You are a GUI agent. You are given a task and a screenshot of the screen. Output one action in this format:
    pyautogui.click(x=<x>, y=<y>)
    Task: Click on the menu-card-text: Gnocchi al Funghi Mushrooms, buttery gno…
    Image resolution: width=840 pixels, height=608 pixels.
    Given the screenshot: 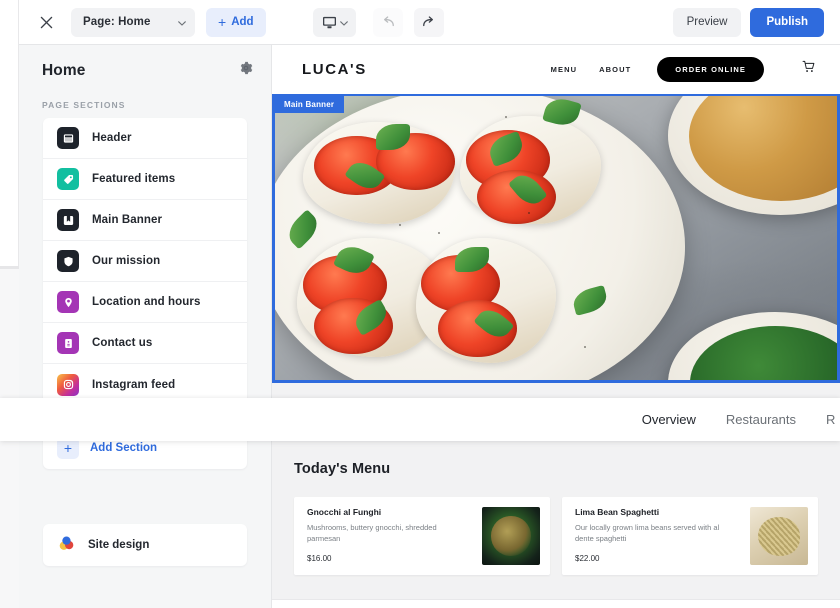 What is the action you would take?
    pyautogui.click(x=388, y=536)
    